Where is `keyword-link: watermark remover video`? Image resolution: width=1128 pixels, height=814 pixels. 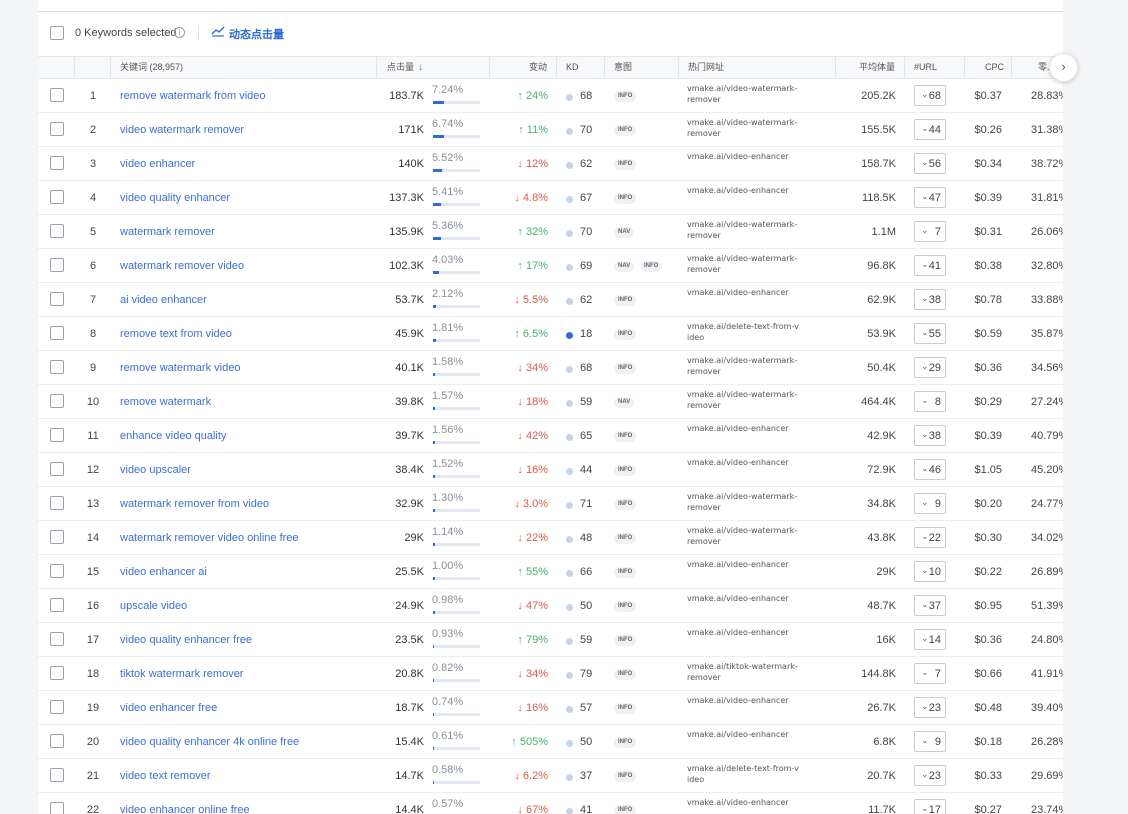 keyword-link: watermark remover video is located at coordinates (182, 266).